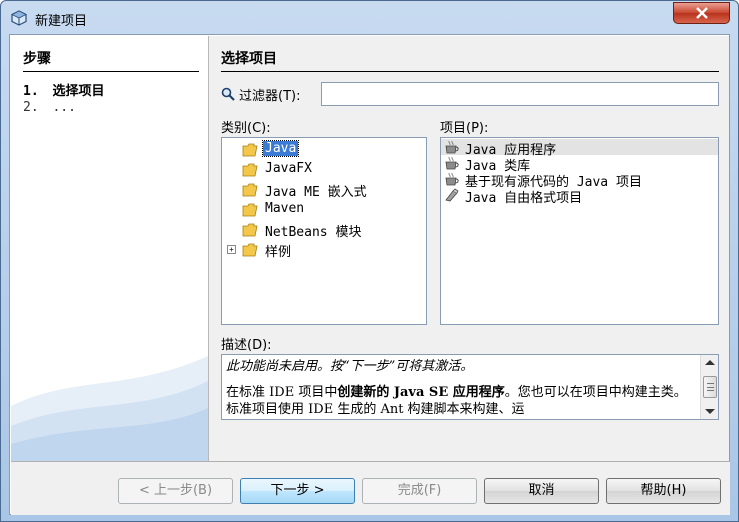 The width and height of the screenshot is (739, 522). Describe the element at coordinates (313, 232) in the screenshot. I see `tree-item-label: NetBeans 模块` at that location.